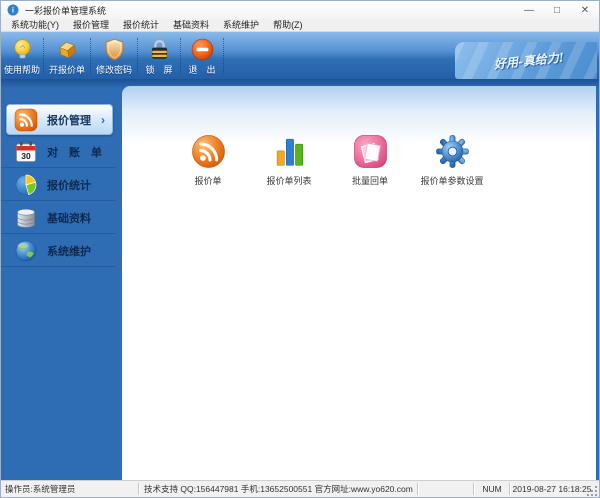 This screenshot has height=498, width=600. I want to click on menu-bar: 系统功能(Y) 报价管理 报价统计 基础资料 系统维护 帮助(Z), so click(300, 25).